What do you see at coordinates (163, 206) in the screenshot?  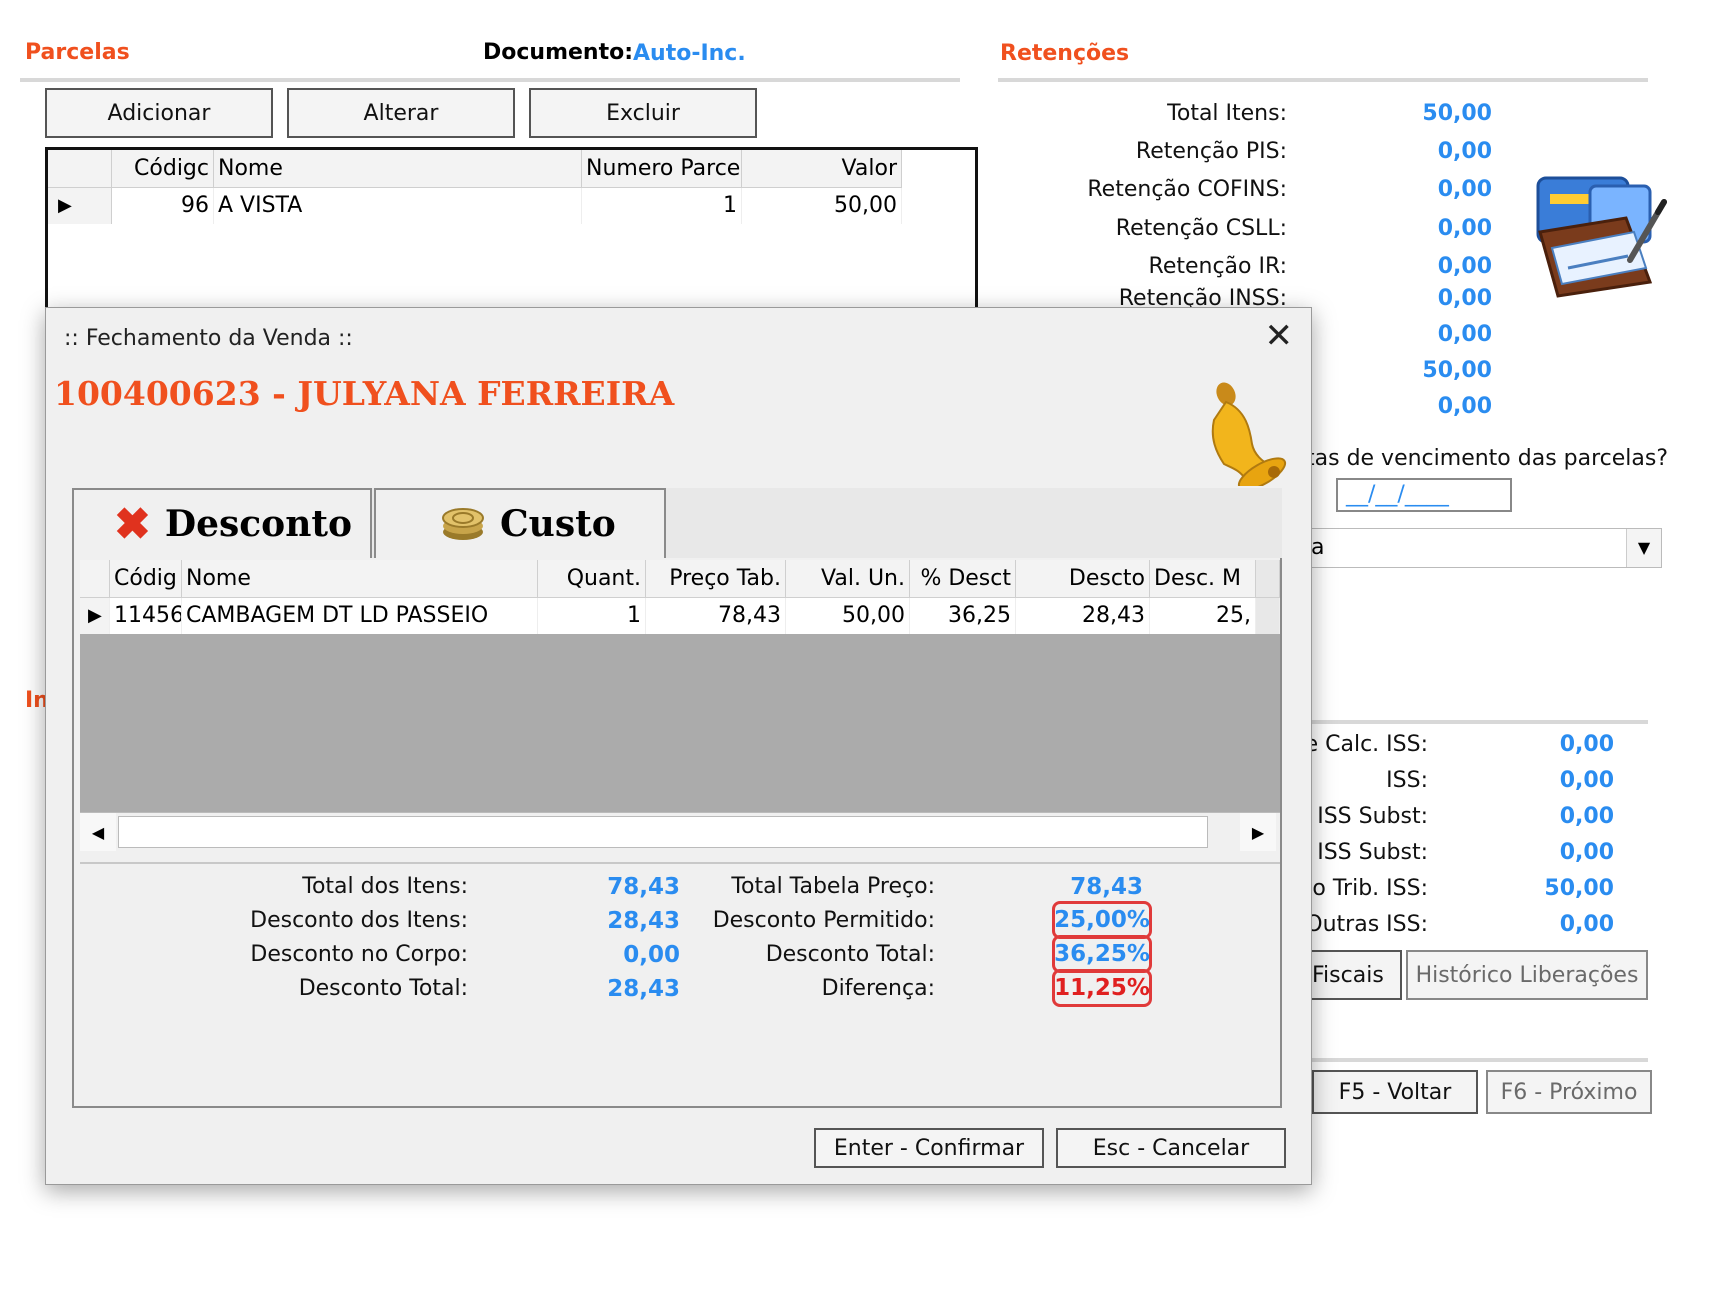 I see `cell-codigo: 96` at bounding box center [163, 206].